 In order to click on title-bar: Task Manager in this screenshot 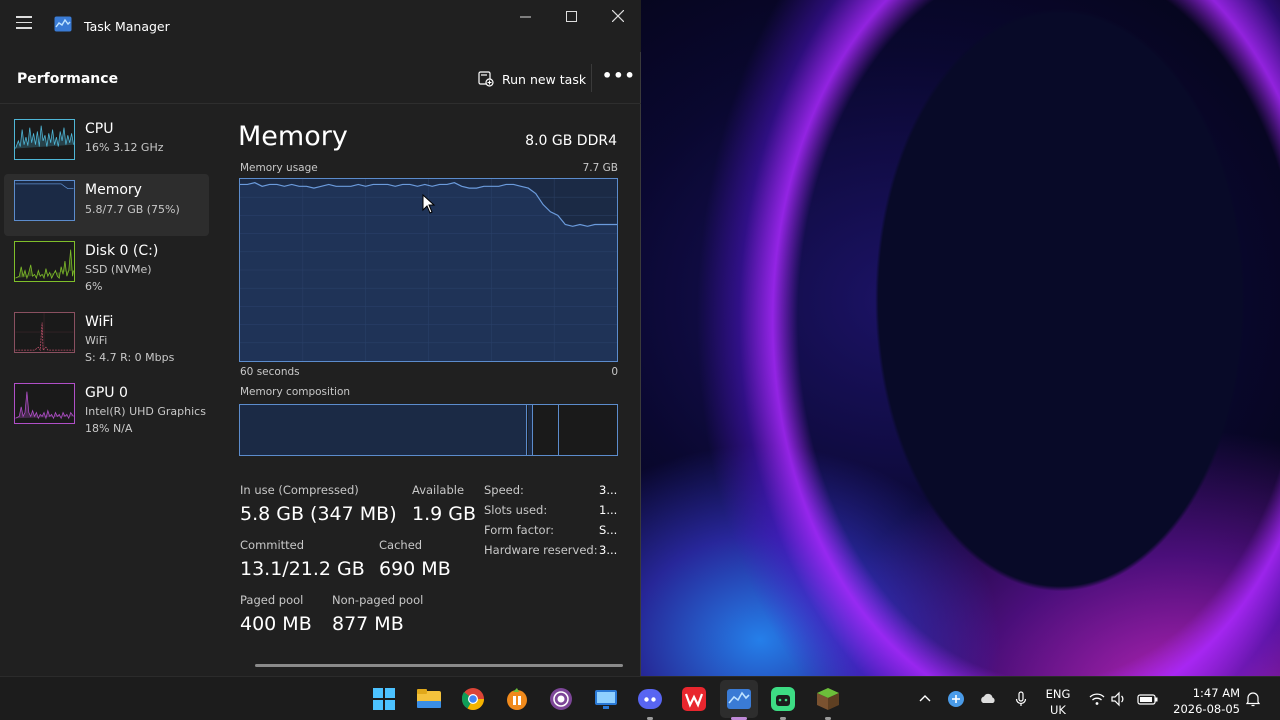, I will do `click(320, 26)`.